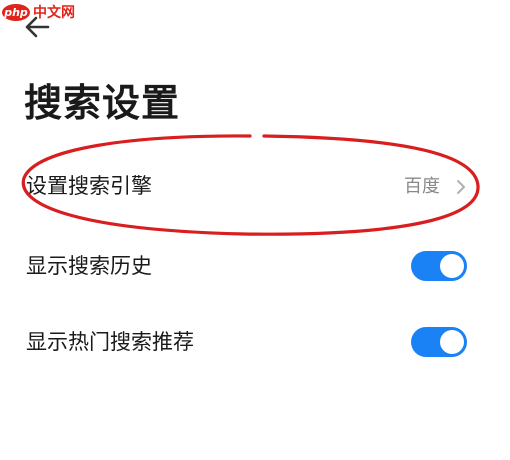  I want to click on hot-search-toggle, so click(439, 342).